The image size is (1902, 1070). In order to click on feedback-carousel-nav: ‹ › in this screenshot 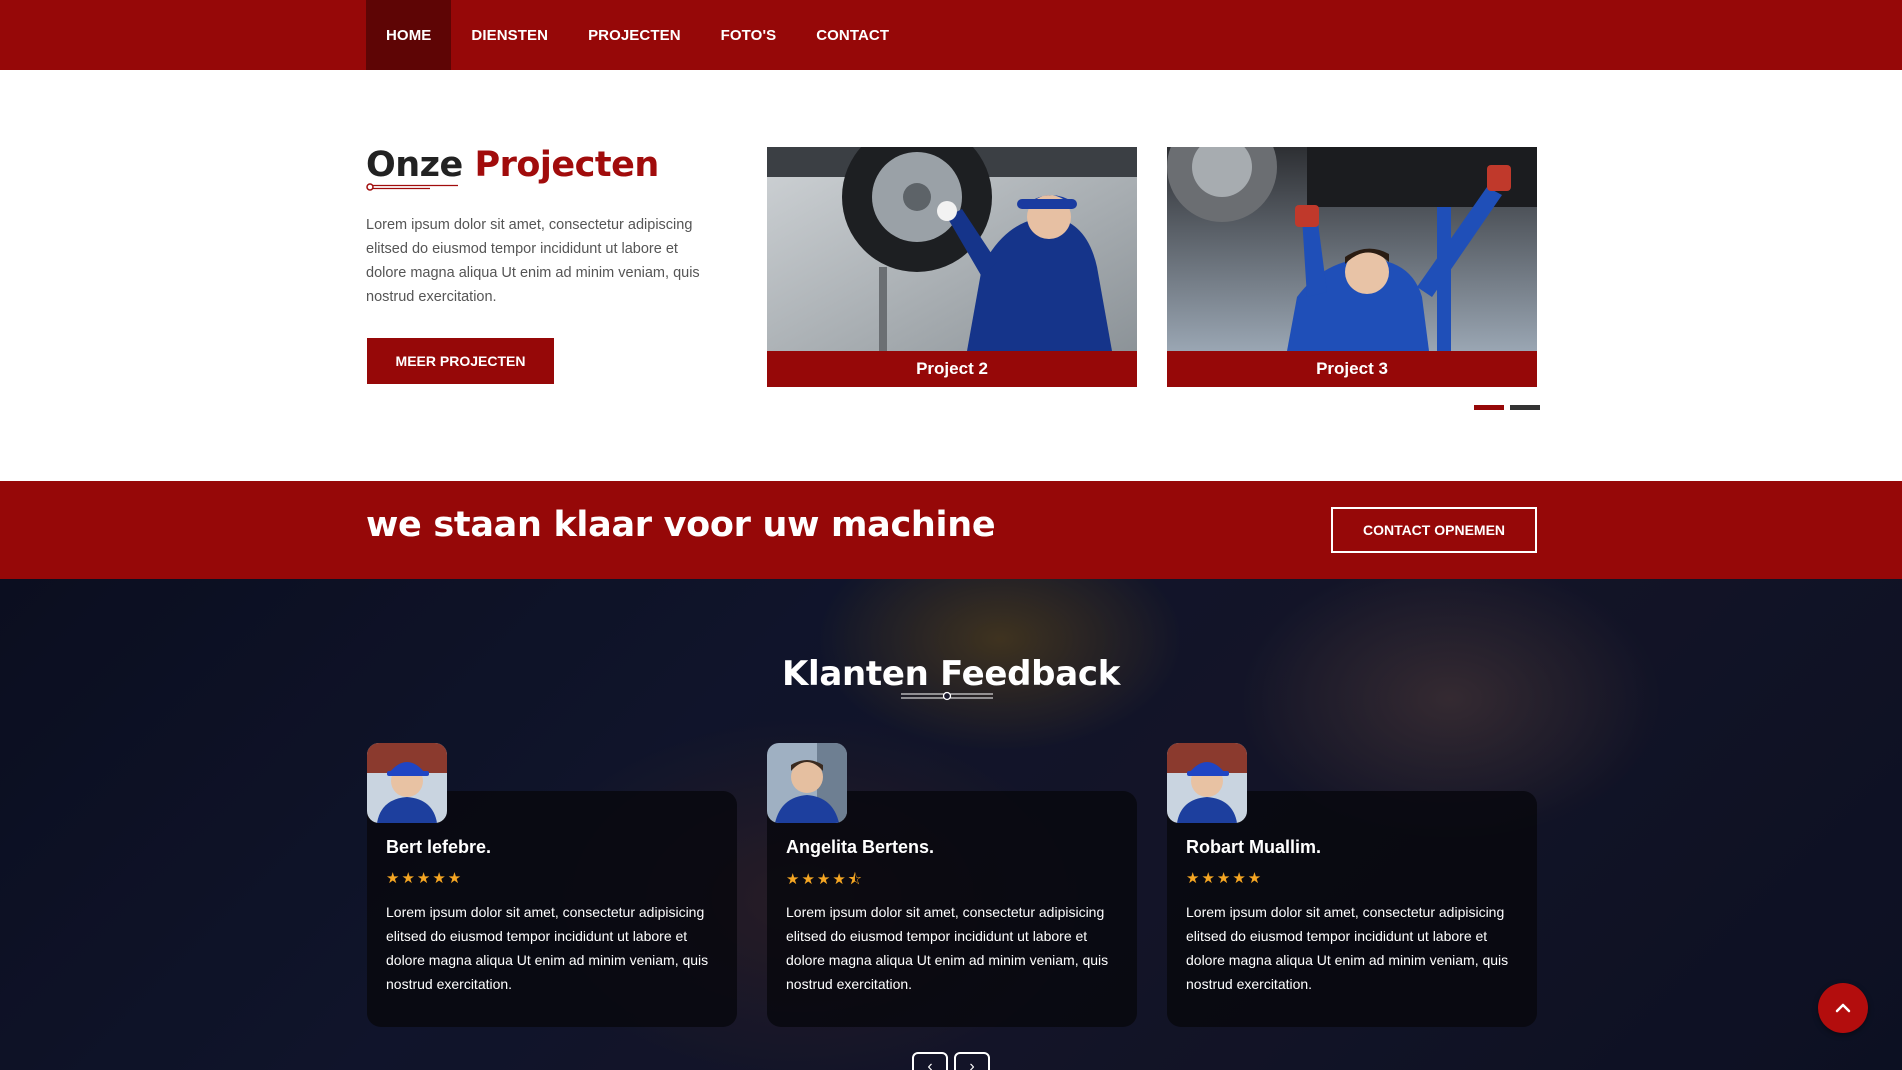, I will do `click(951, 1061)`.